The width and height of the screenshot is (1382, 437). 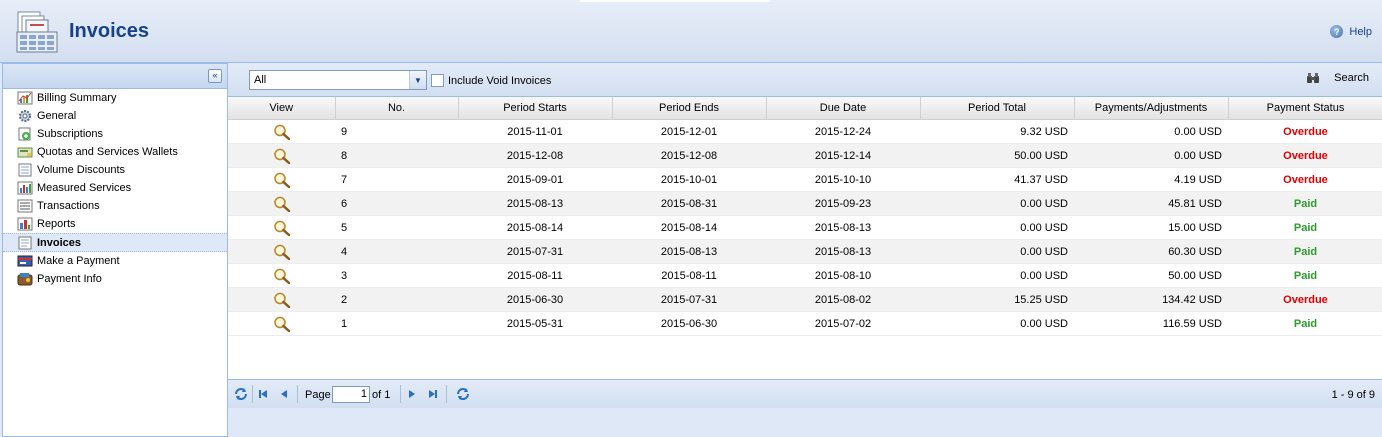 I want to click on cell-period-ends: 2015-08-13, so click(x=689, y=251).